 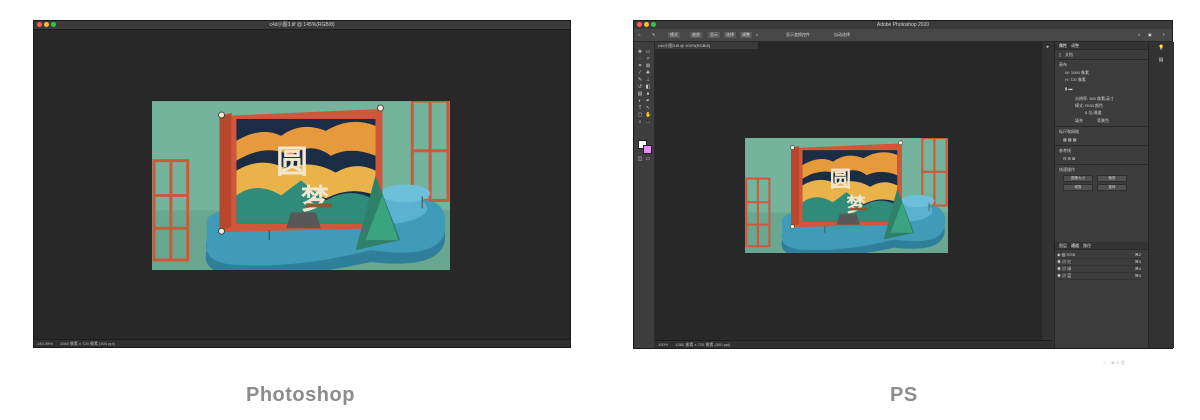 I want to click on brush-tool-icon: ✎, so click(x=653, y=35).